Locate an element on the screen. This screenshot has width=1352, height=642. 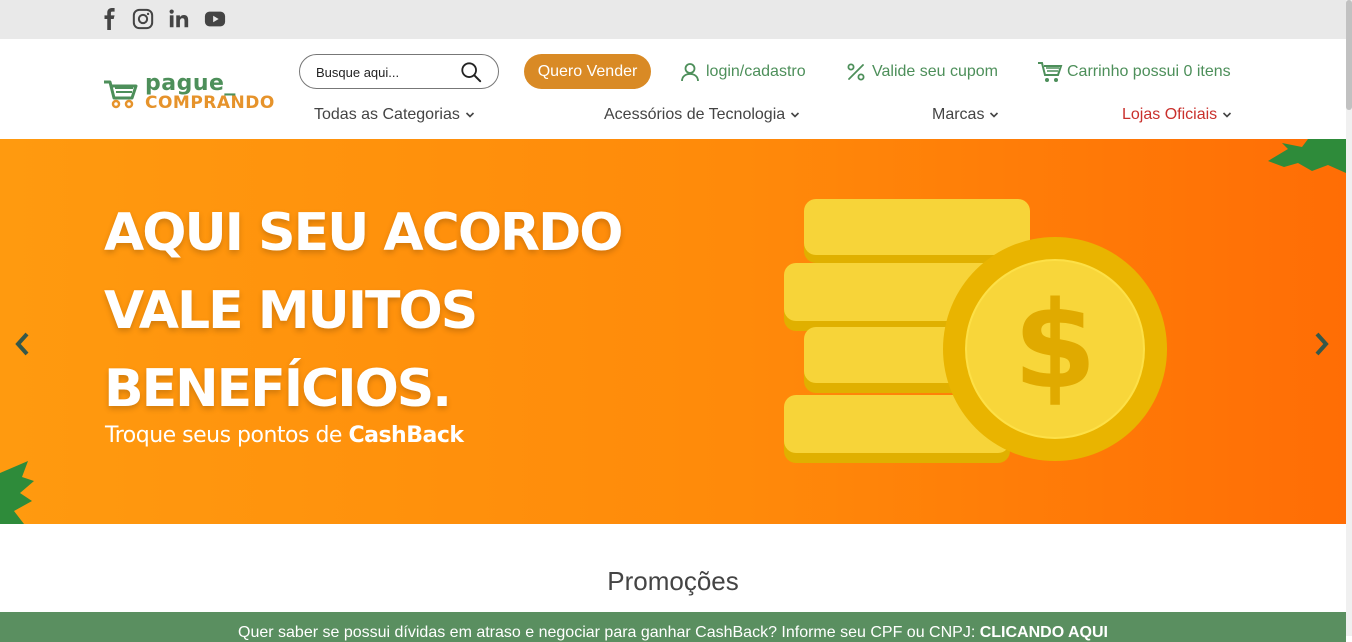
social-bar is located at coordinates (673, 19).